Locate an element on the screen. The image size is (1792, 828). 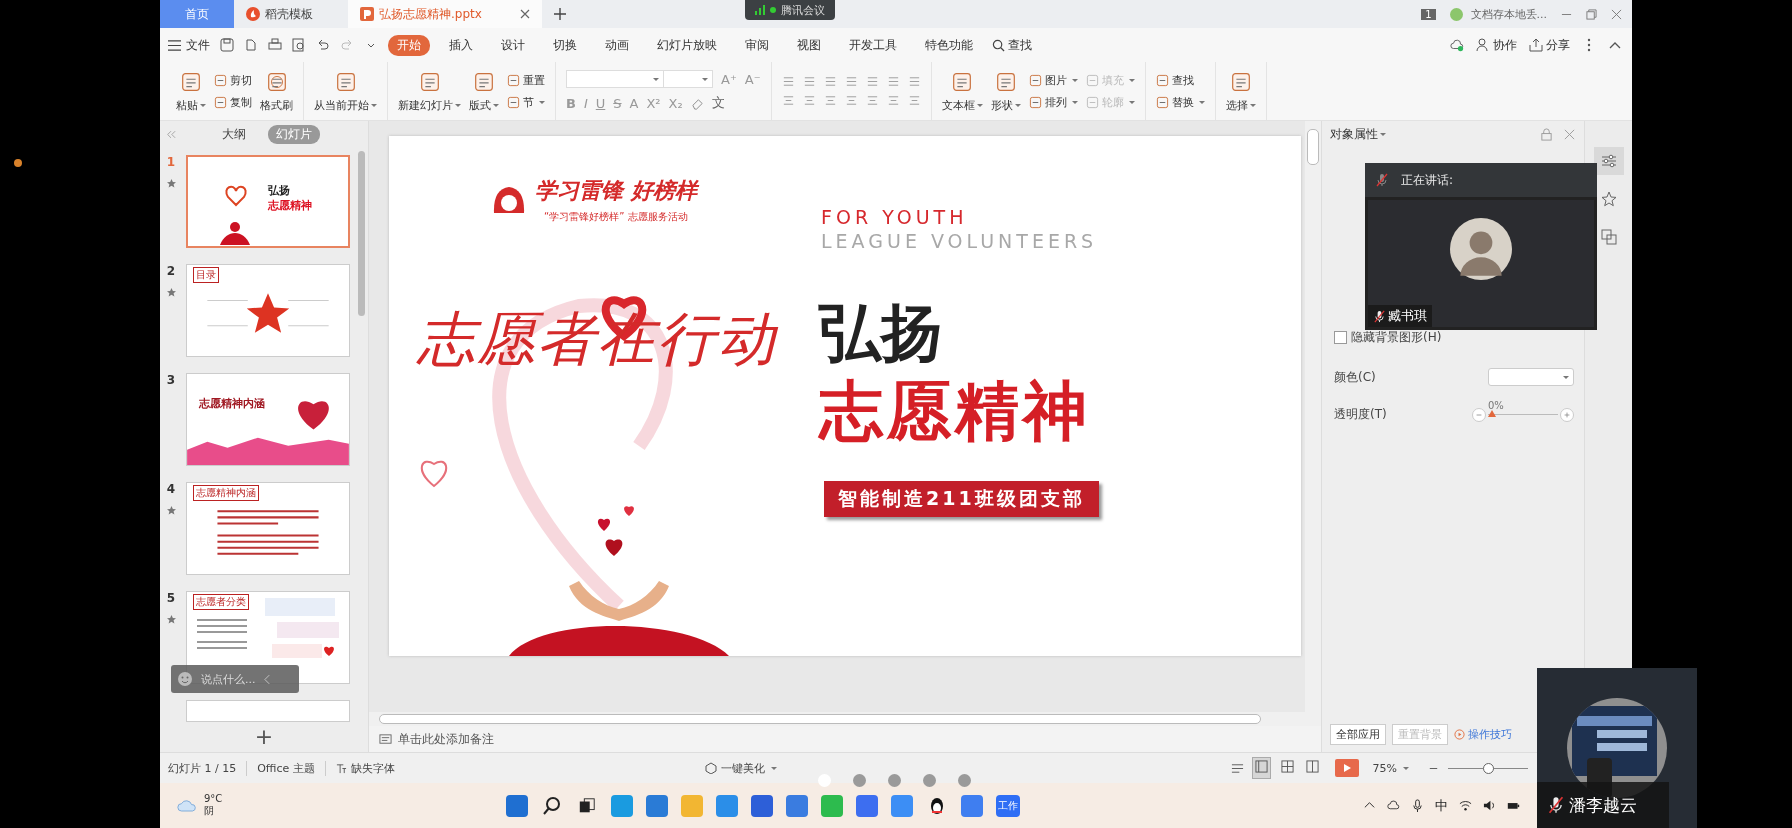
ribbon-tab: 视图 is located at coordinates (809, 45).